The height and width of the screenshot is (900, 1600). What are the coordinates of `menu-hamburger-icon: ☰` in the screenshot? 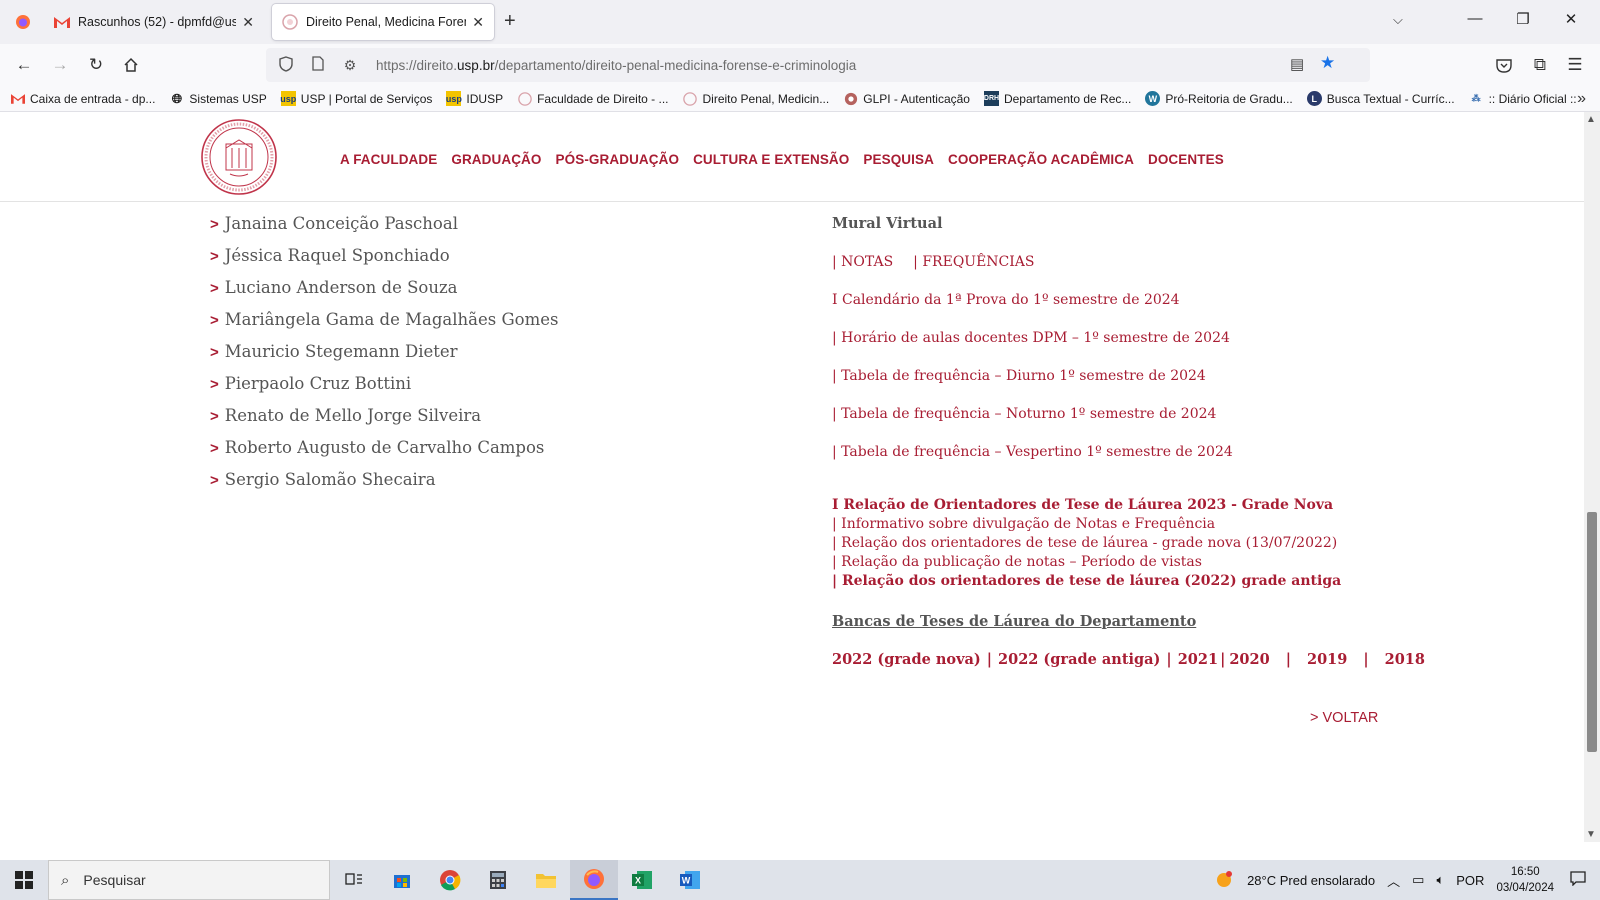 It's located at (1575, 65).